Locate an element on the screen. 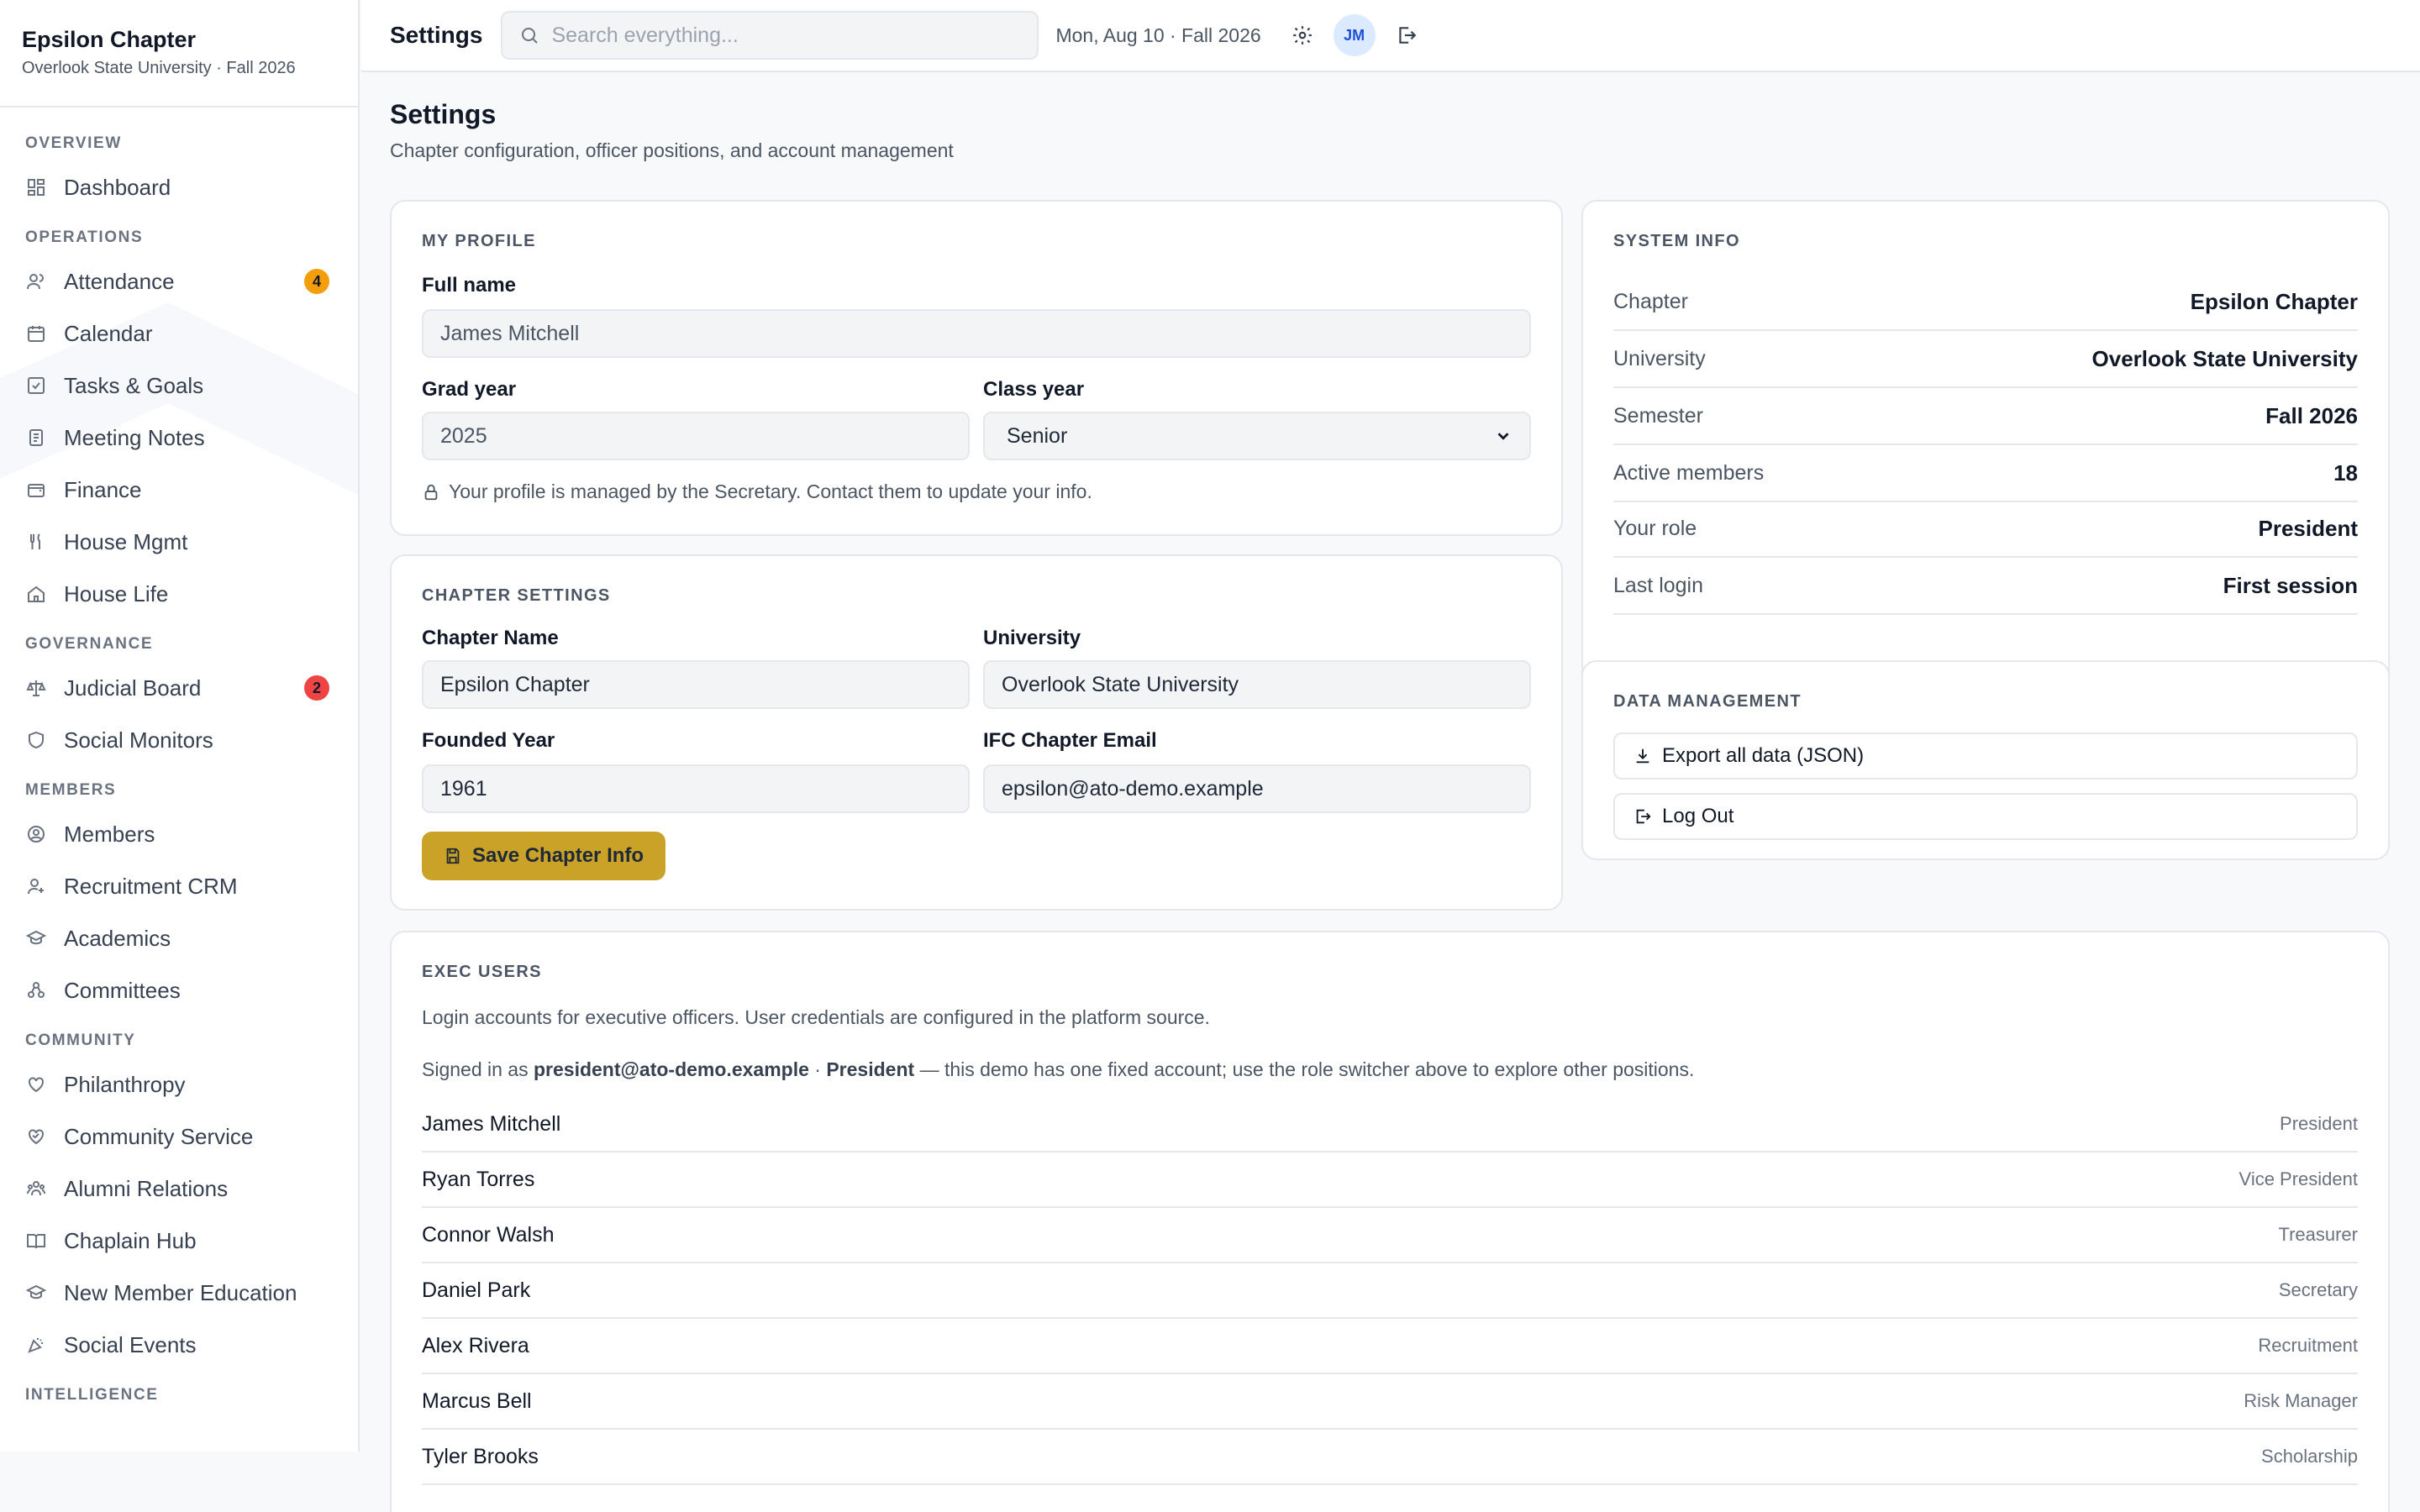 The image size is (2420, 1512). exec-user-name: James Mitchell is located at coordinates (492, 1123).